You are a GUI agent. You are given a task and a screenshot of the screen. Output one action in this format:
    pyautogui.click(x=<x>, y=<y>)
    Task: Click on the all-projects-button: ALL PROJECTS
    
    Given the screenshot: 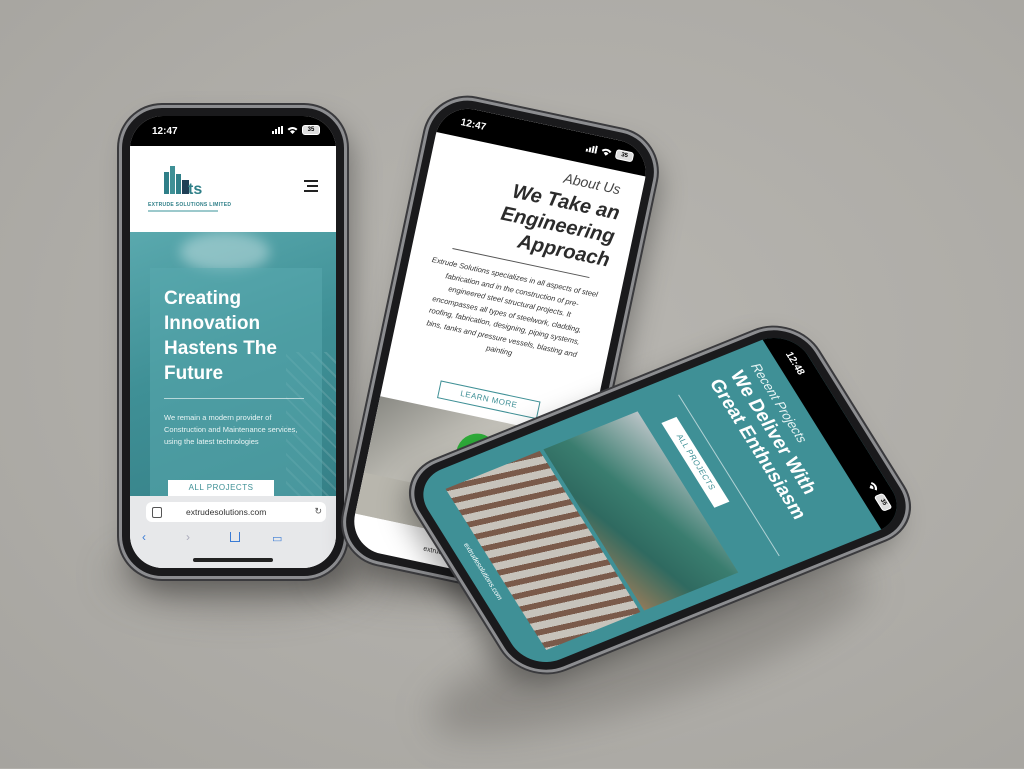 What is the action you would take?
    pyautogui.click(x=221, y=488)
    